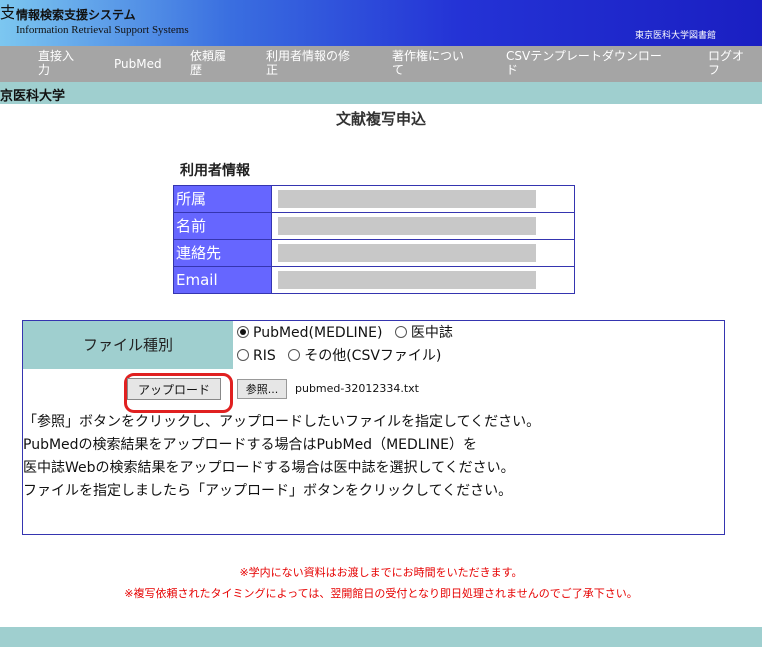 Image resolution: width=762 pixels, height=647 pixels. Describe the element at coordinates (243, 332) in the screenshot. I see `radio-selected-icon` at that location.